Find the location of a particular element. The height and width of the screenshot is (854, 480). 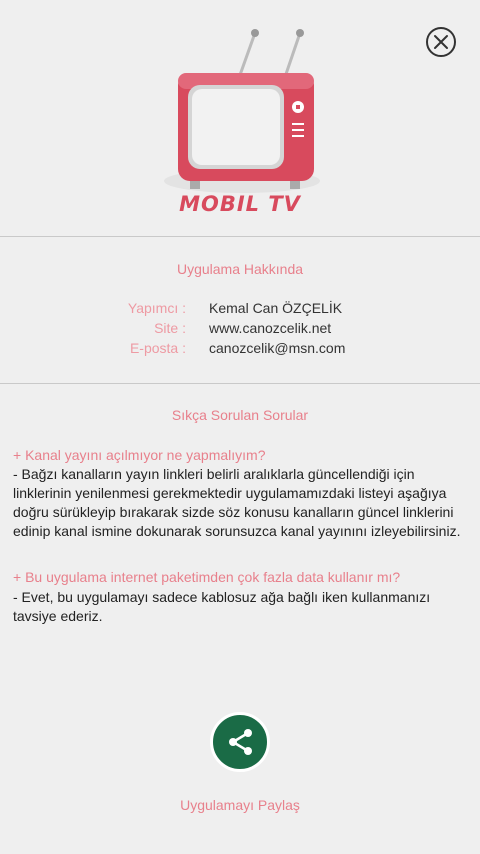

info-row-developer: Yapımcı : Kemal Can ÖZÇELİK is located at coordinates (240, 310).